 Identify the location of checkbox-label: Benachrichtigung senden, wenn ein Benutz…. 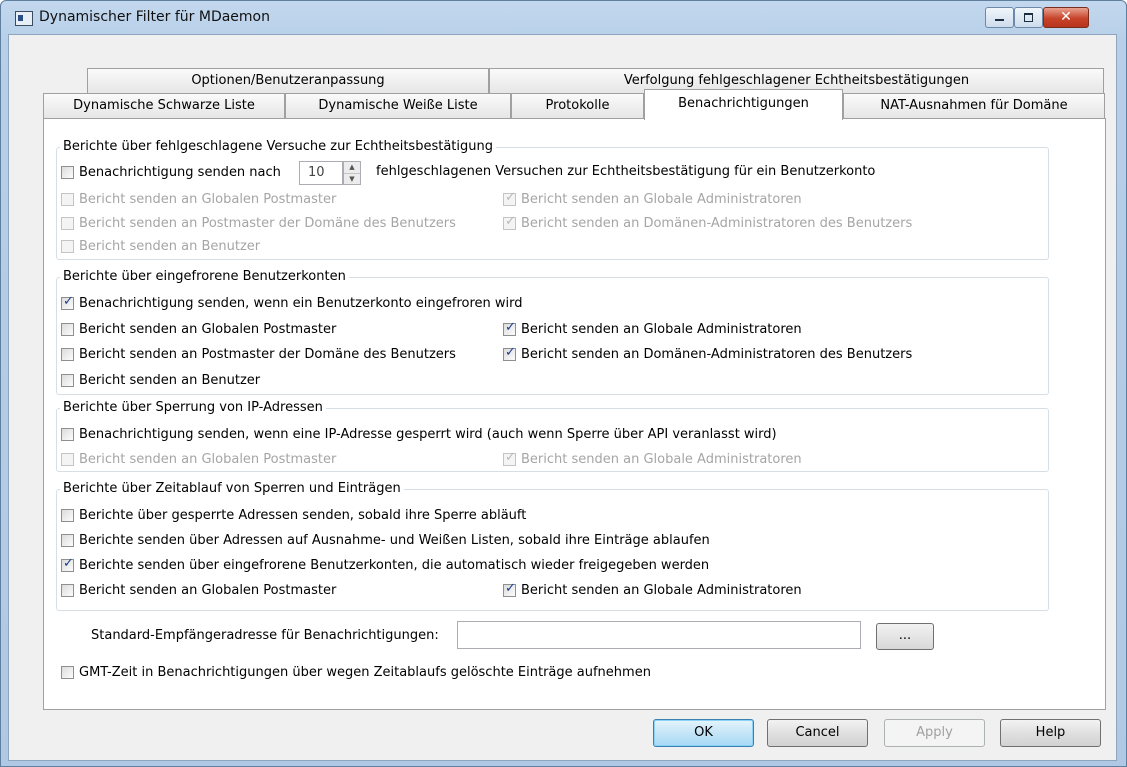
(301, 303).